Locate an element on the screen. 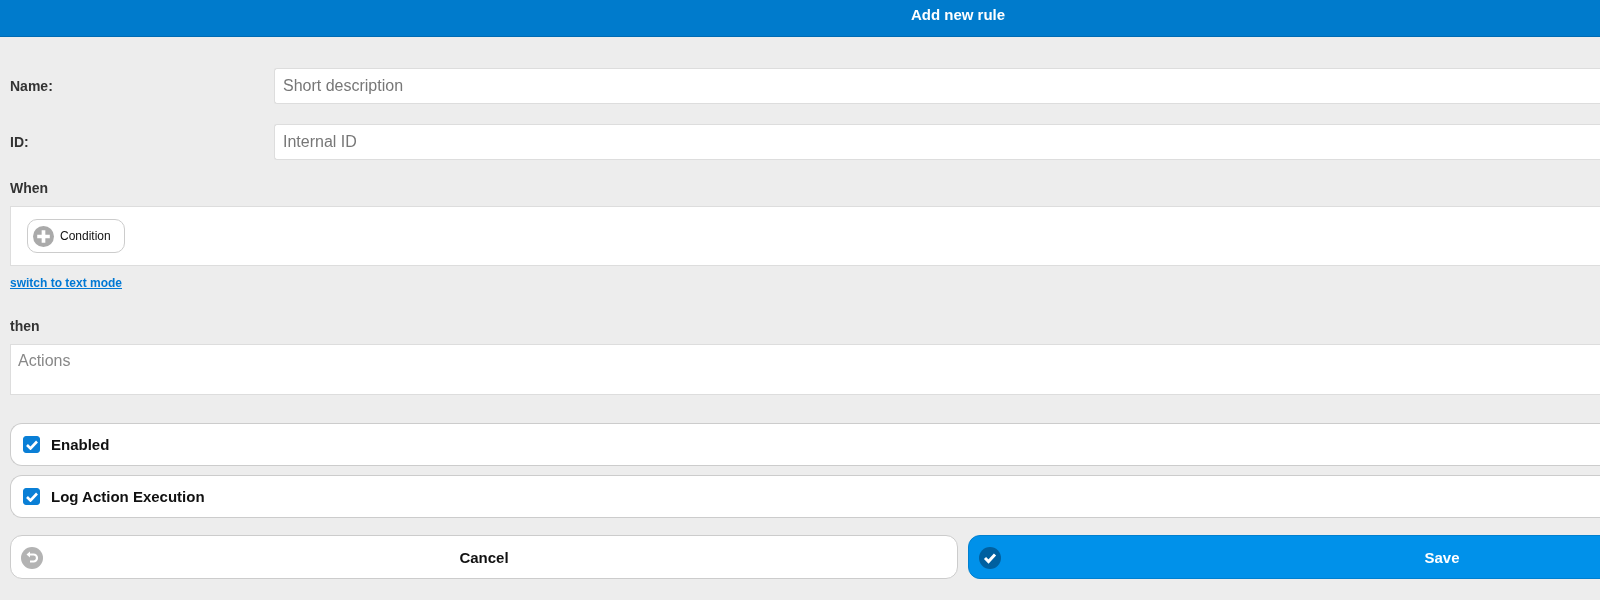  plus-icon is located at coordinates (43, 236).